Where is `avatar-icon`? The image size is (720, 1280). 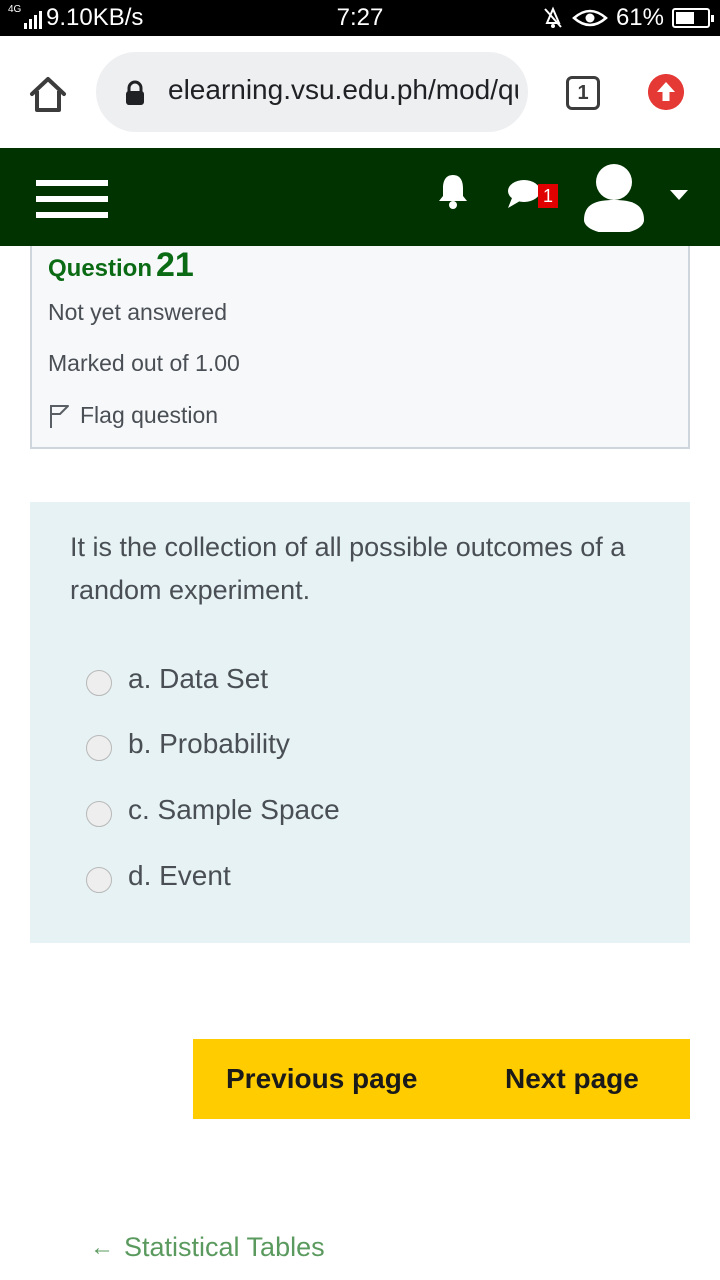 avatar-icon is located at coordinates (614, 197).